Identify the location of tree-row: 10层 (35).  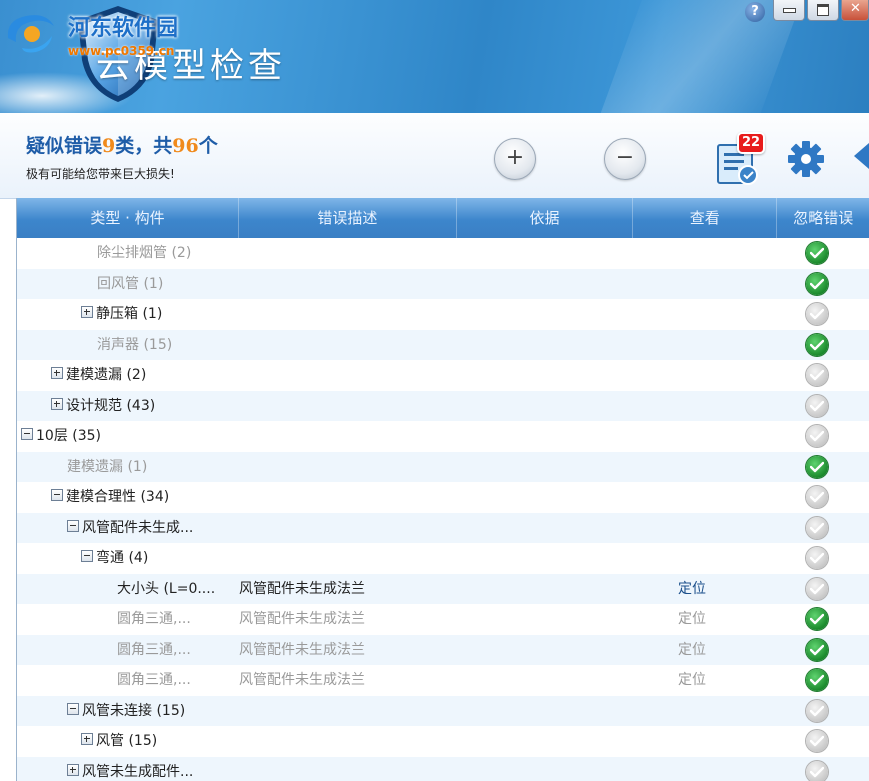
(443, 436).